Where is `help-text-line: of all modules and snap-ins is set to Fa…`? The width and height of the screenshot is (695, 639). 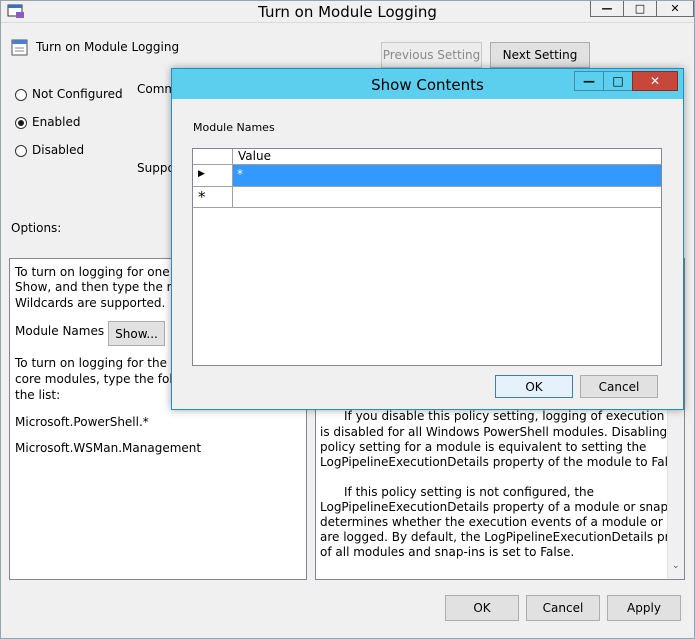 help-text-line: of all modules and snap-ins is set to Fa… is located at coordinates (447, 552).